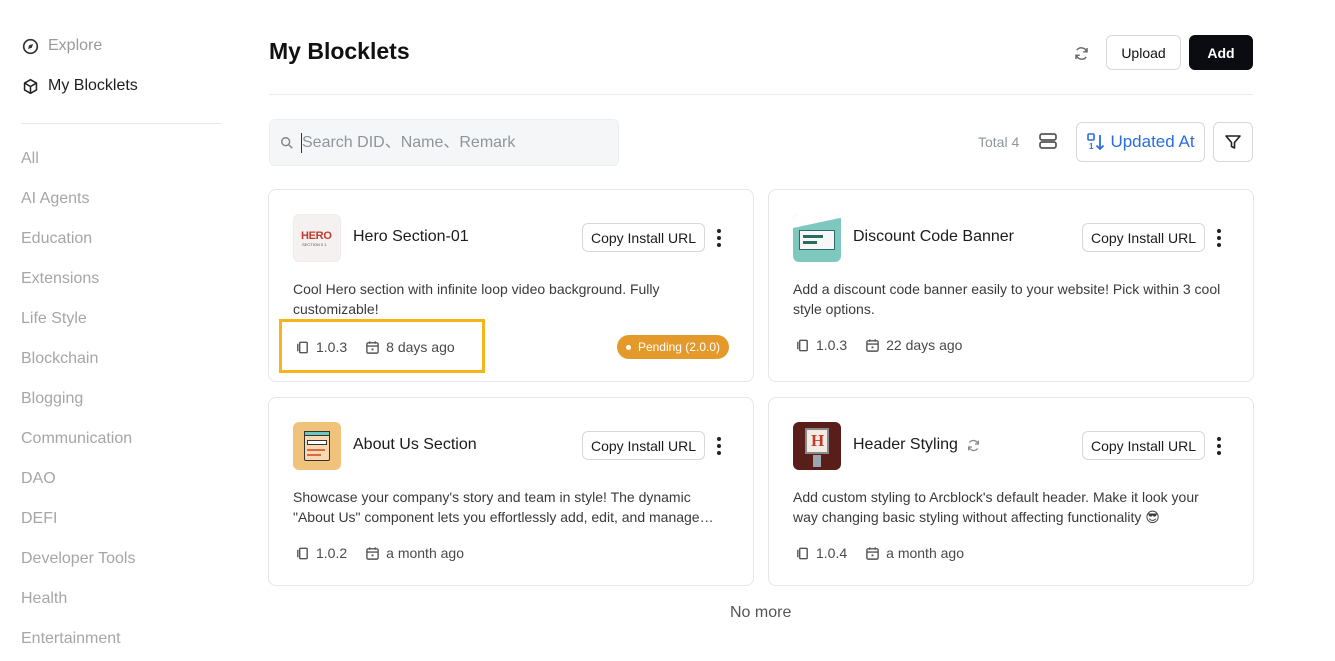 Image resolution: width=1335 pixels, height=661 pixels. I want to click on category-blockchain: Blockchain, so click(59, 359).